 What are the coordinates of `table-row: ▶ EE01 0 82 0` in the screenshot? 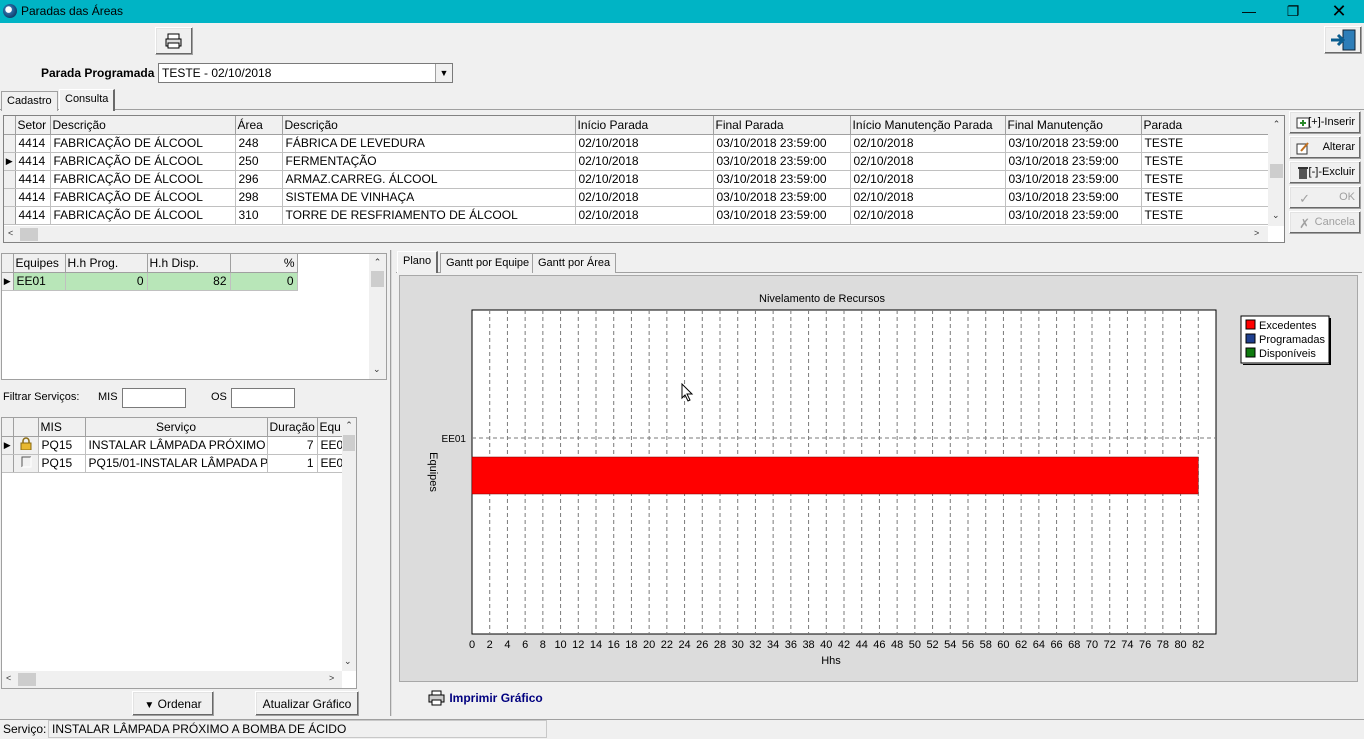 It's located at (150, 281).